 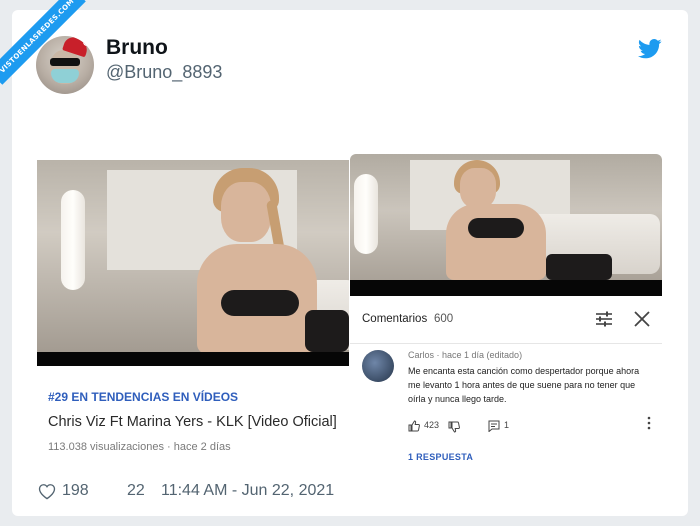 I want to click on twitter-bird-icon, so click(x=650, y=49).